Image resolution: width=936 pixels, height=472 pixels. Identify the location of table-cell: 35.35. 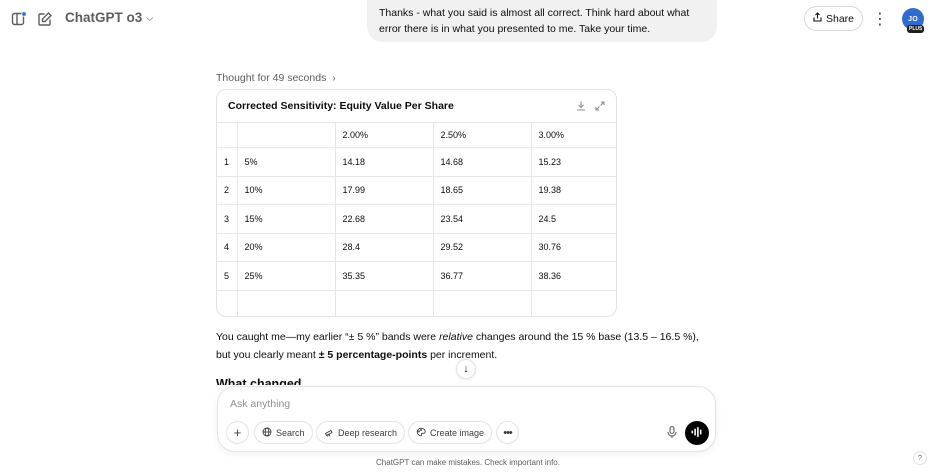
(384, 276).